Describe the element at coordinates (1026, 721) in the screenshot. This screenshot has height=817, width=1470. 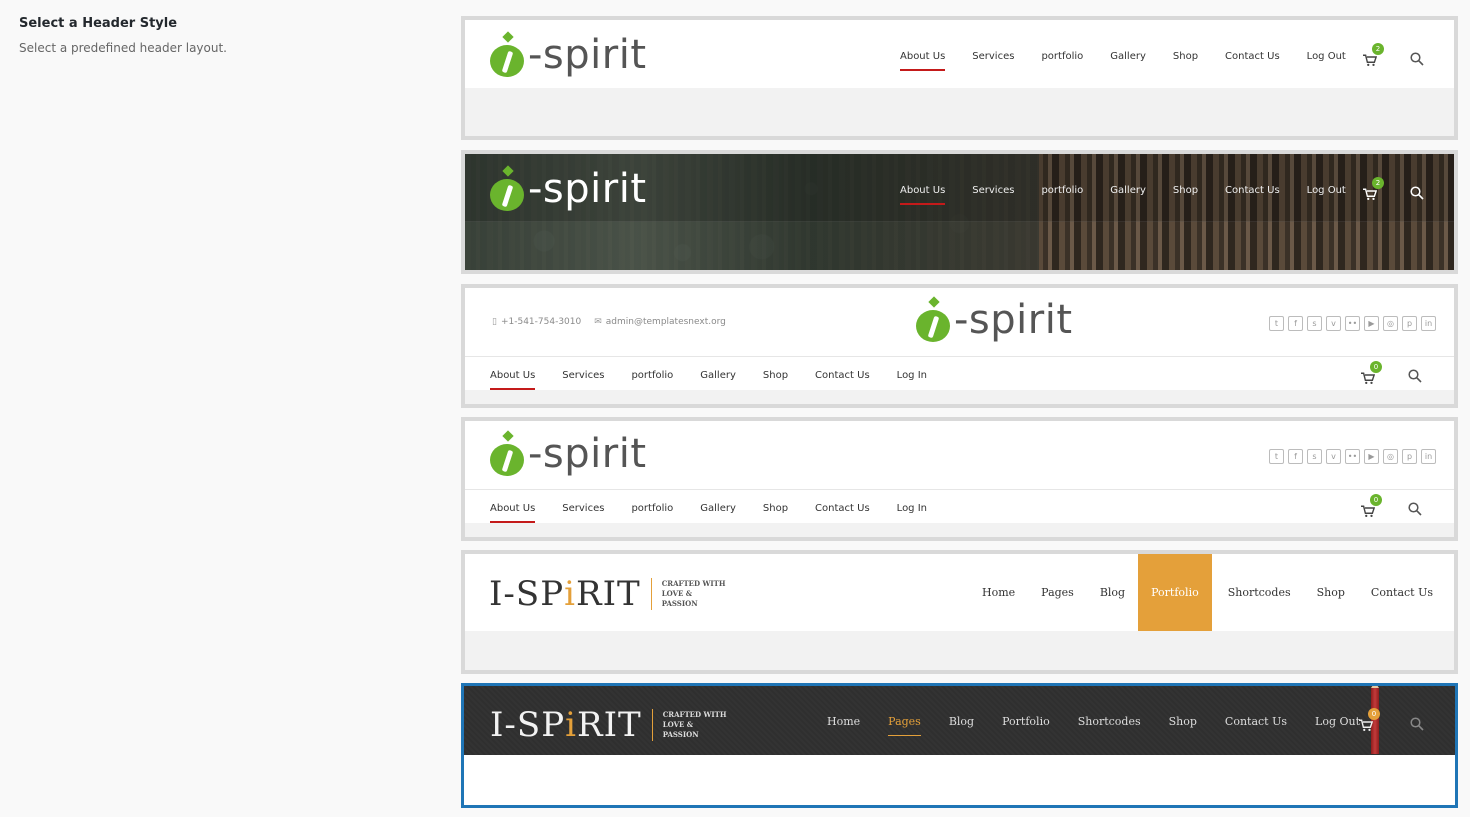
I see `nav-item: Portfolio` at that location.